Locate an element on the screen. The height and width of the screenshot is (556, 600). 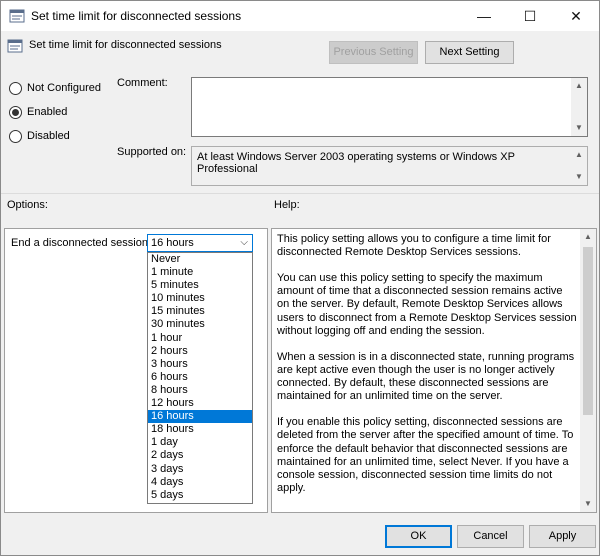
select-value: 16 hours is located at coordinates (172, 243).